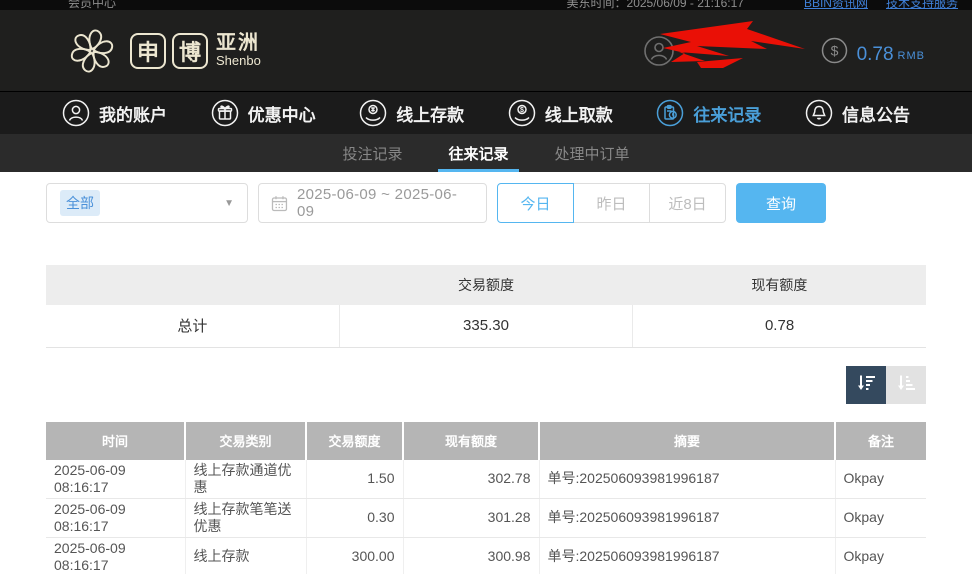 The height and width of the screenshot is (574, 972). I want to click on col-header-time: 时间, so click(116, 440).